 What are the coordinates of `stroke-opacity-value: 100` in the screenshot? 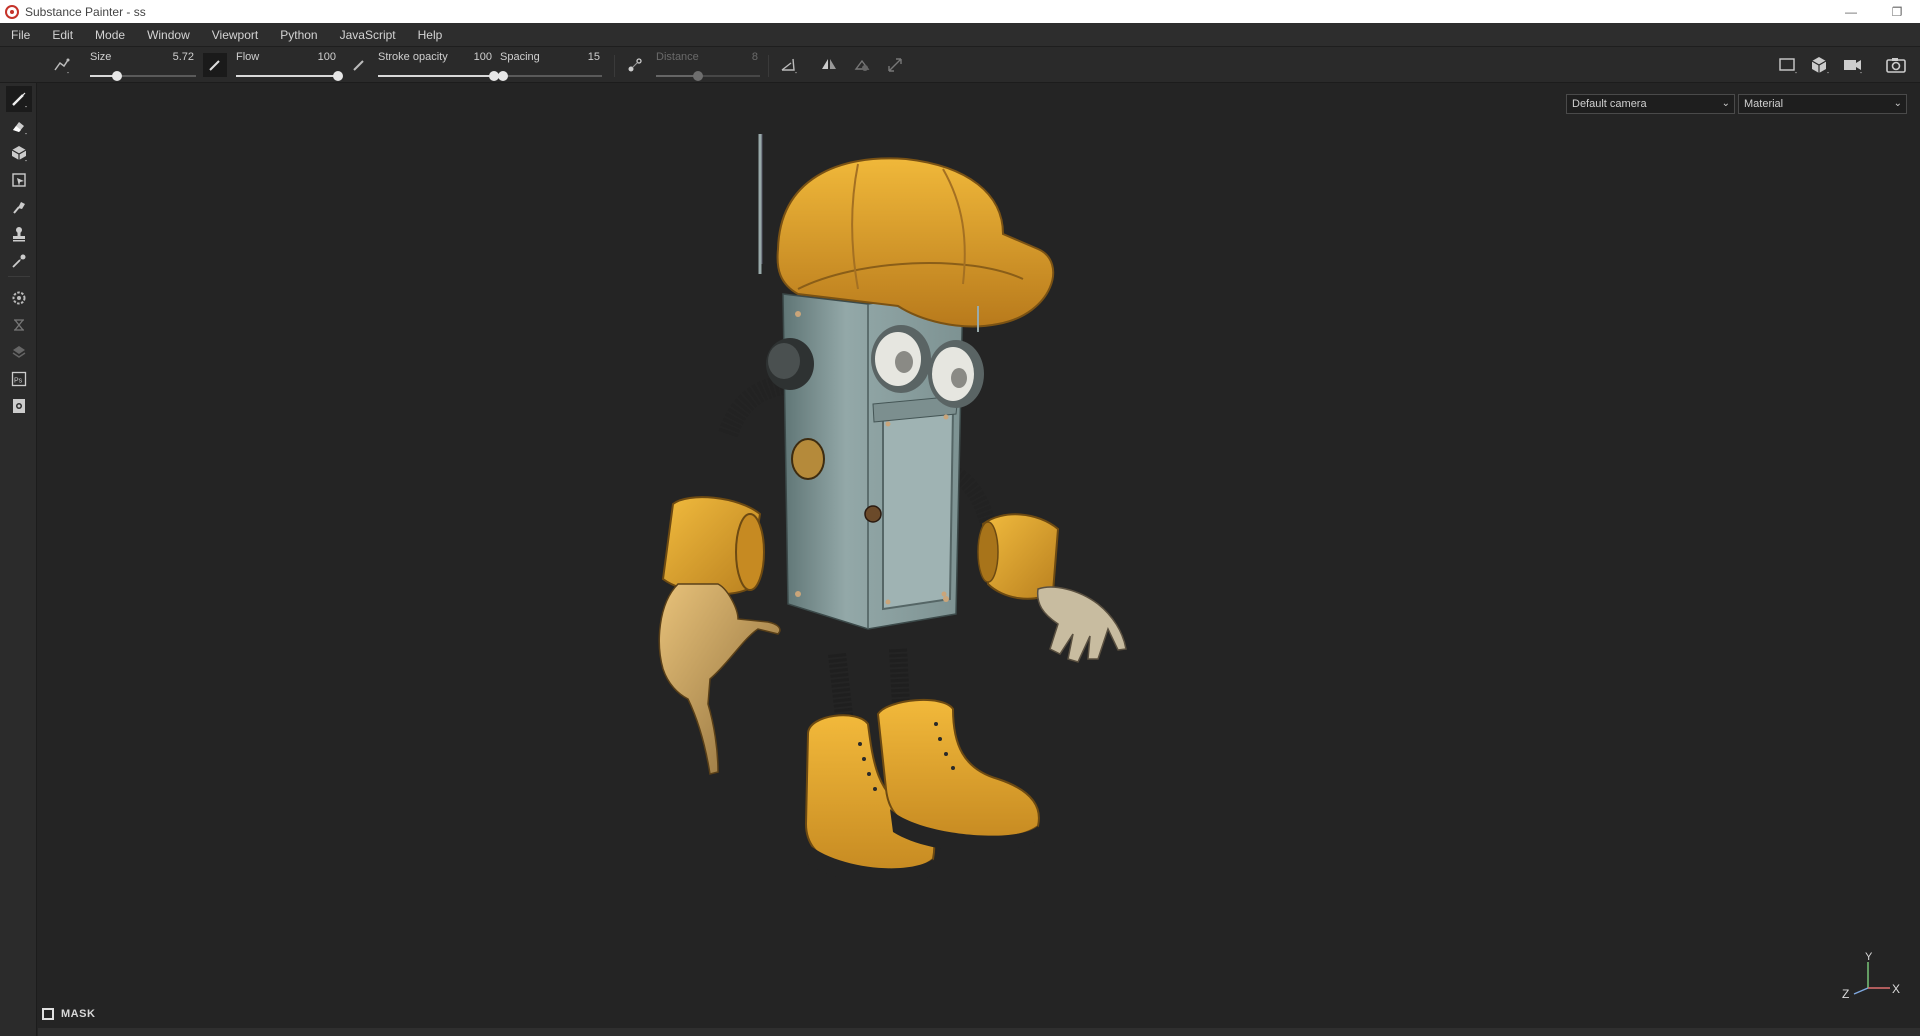 It's located at (483, 57).